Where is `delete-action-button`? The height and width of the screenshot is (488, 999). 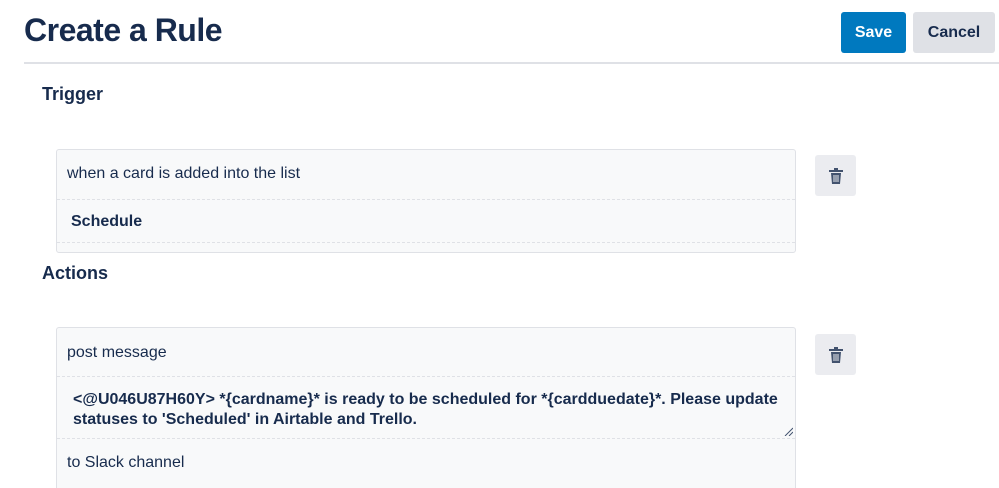 delete-action-button is located at coordinates (835, 354).